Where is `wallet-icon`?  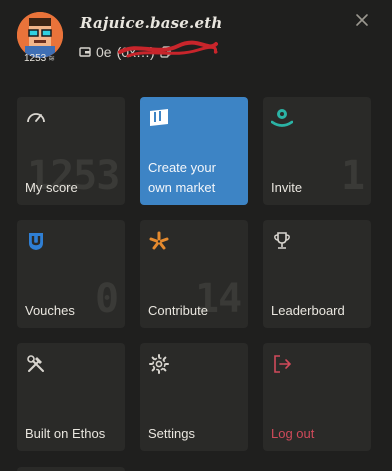 wallet-icon is located at coordinates (85, 52).